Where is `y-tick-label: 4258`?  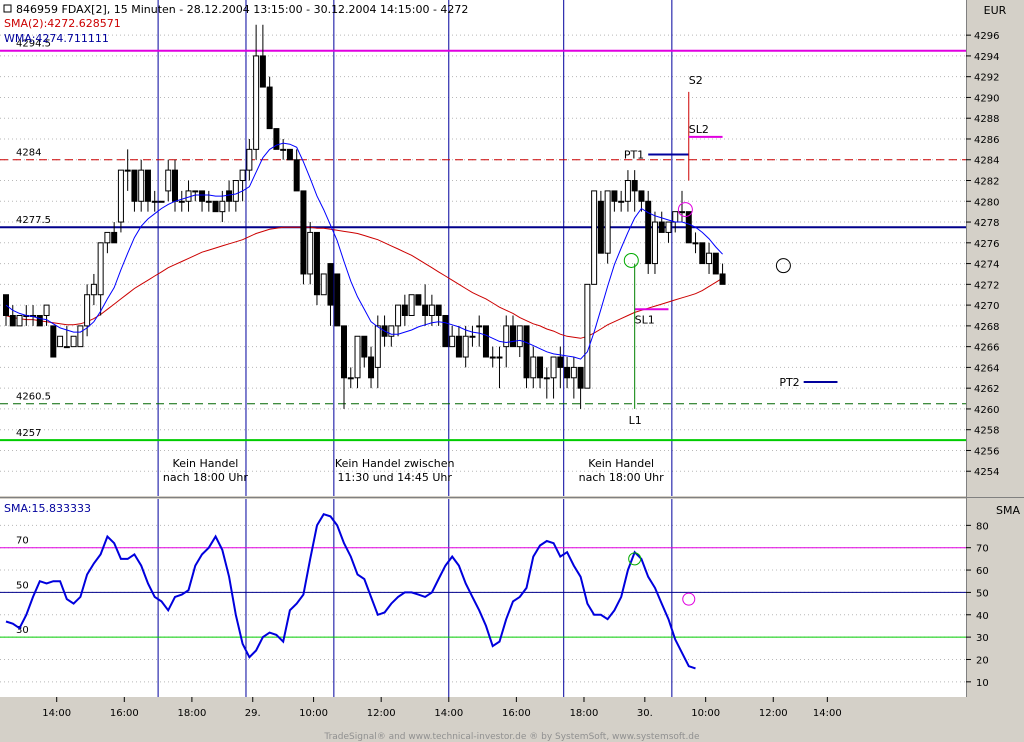
y-tick-label: 4258 is located at coordinates (986, 431).